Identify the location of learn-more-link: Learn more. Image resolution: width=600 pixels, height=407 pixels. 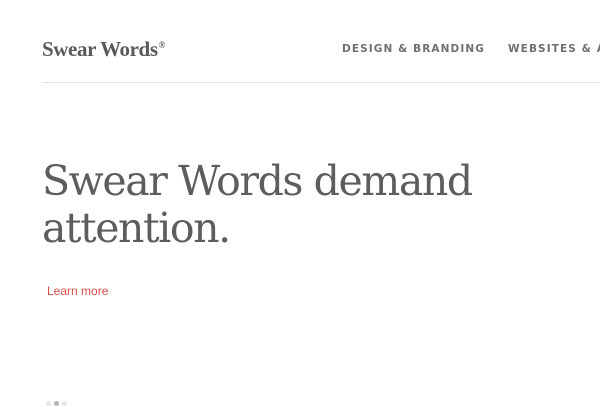
(77, 291).